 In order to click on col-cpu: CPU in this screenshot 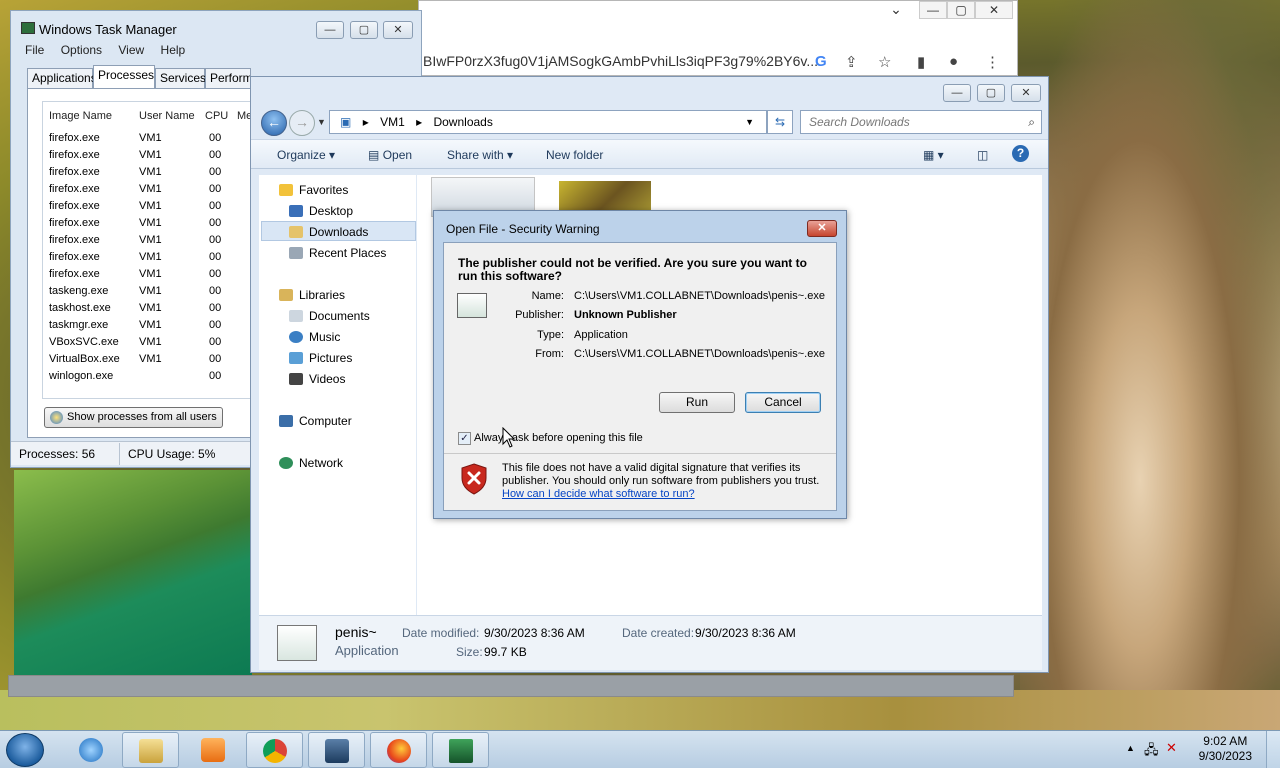, I will do `click(216, 116)`.